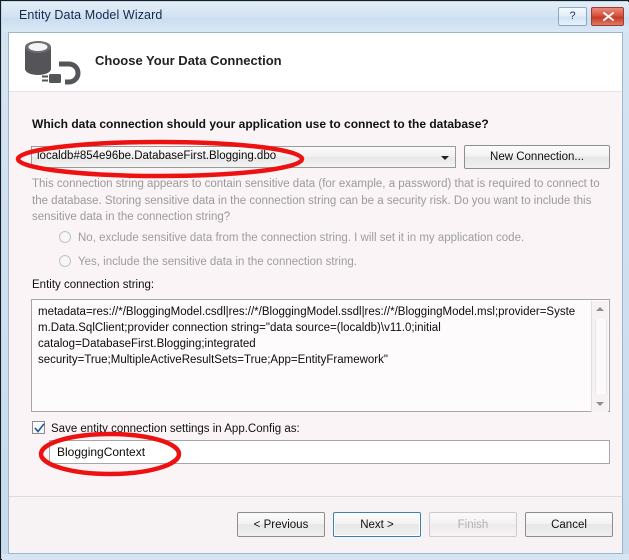 The width and height of the screenshot is (629, 560). Describe the element at coordinates (93, 285) in the screenshot. I see `entity-connection-string-label: Entity connection string:` at that location.